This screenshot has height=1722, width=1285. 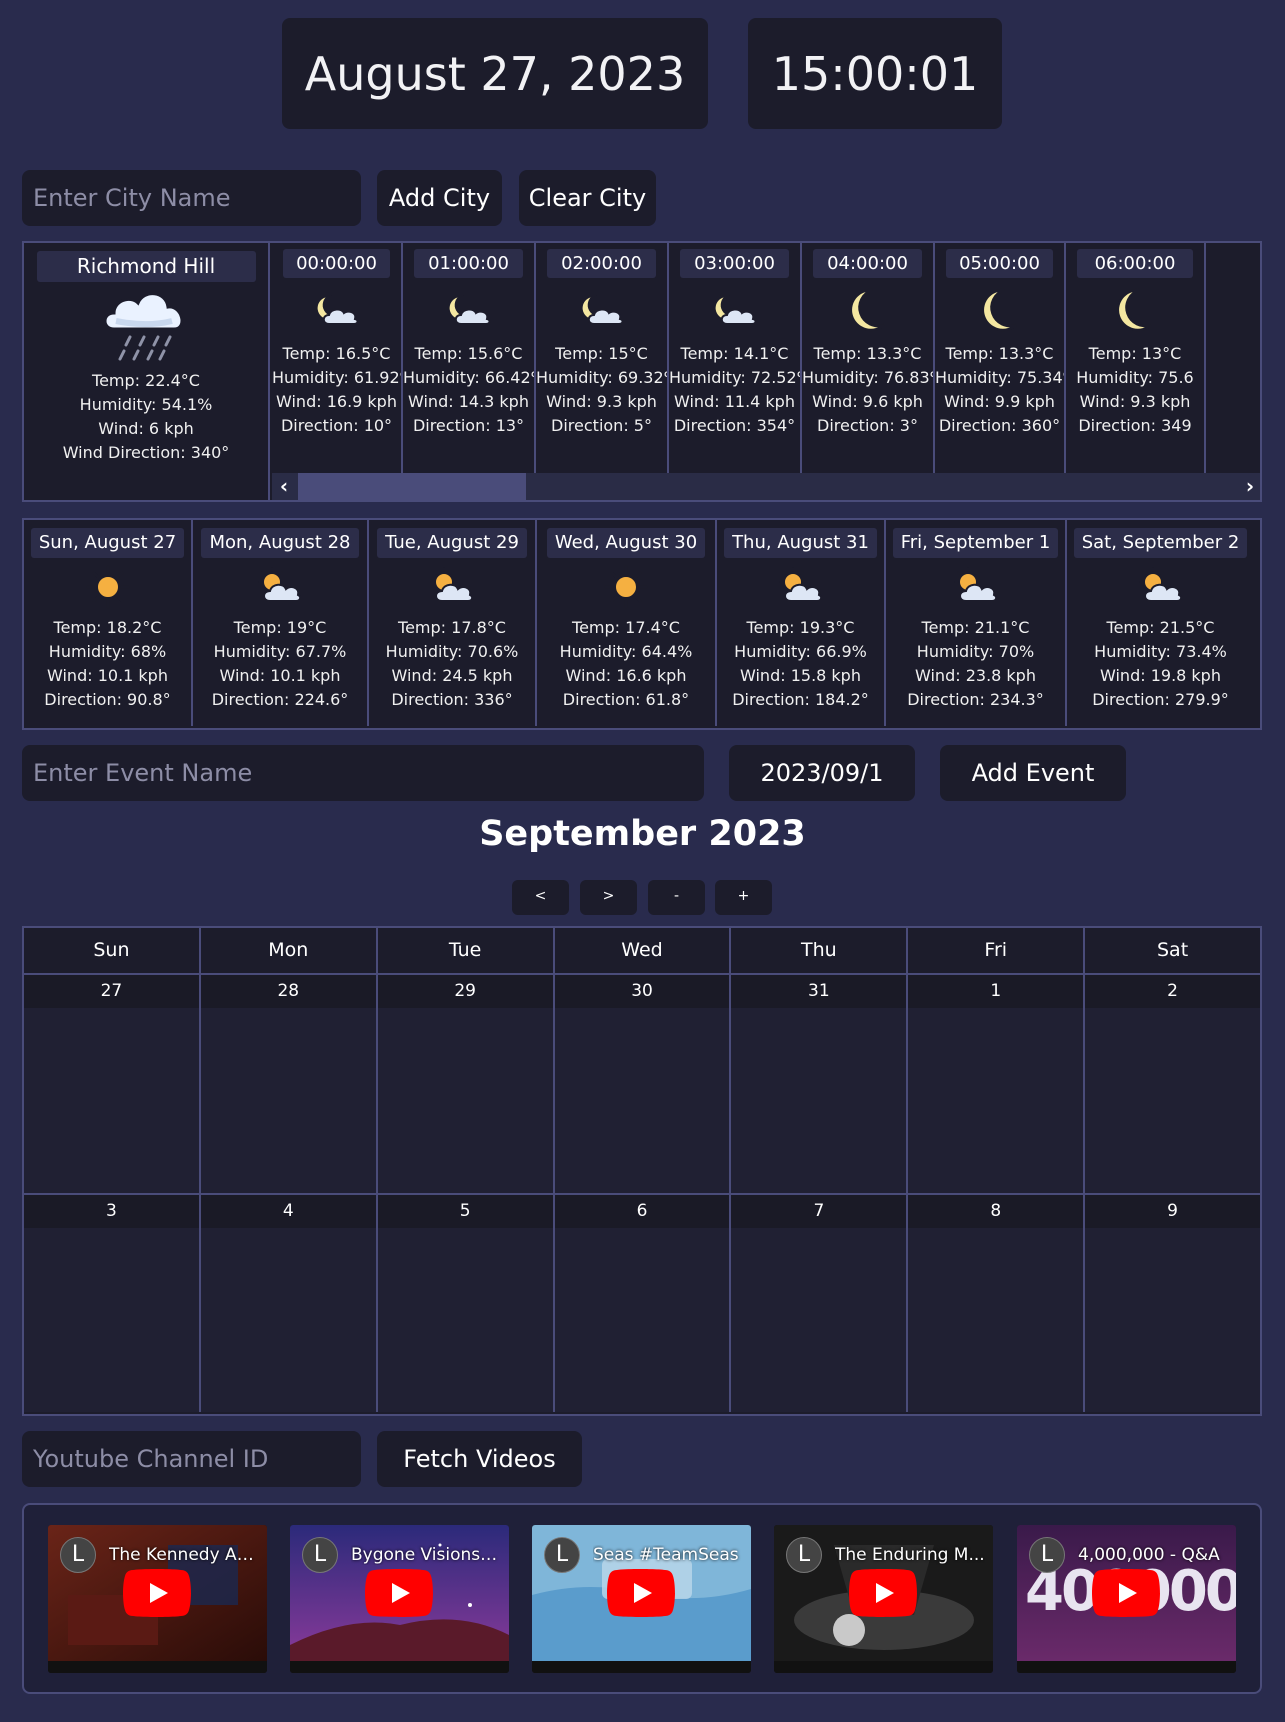 What do you see at coordinates (1135, 377) in the screenshot?
I see `hour-humidity: Humidity: 75.6` at bounding box center [1135, 377].